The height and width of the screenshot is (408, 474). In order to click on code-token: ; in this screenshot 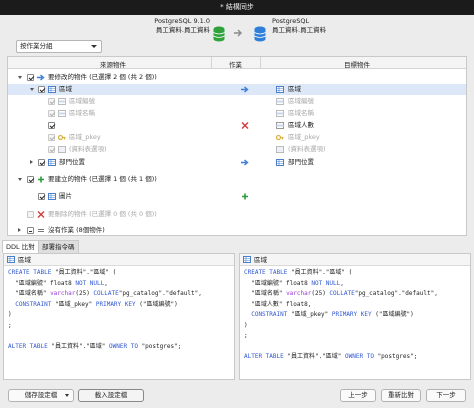, I will do `click(10, 325)`.